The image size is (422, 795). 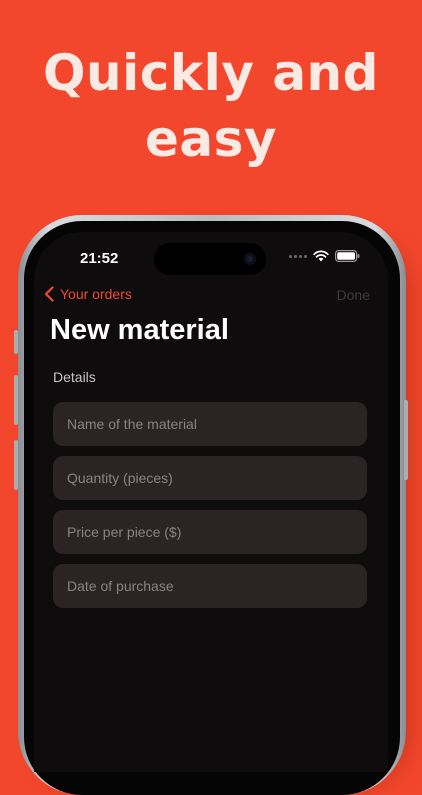 What do you see at coordinates (16, 342) in the screenshot?
I see `mute-switch` at bounding box center [16, 342].